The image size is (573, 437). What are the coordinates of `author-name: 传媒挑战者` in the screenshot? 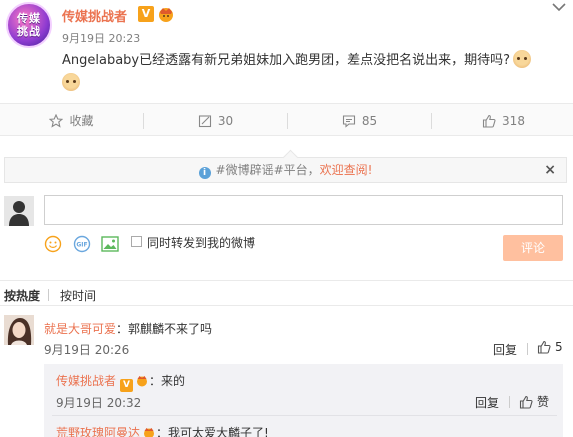 It's located at (94, 15).